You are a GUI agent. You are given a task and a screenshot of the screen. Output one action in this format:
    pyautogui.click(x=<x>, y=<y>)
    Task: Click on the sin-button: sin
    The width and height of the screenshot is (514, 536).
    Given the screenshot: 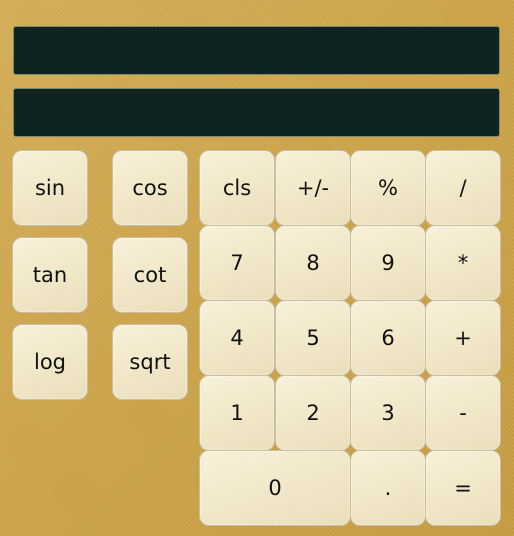 What is the action you would take?
    pyautogui.click(x=50, y=188)
    